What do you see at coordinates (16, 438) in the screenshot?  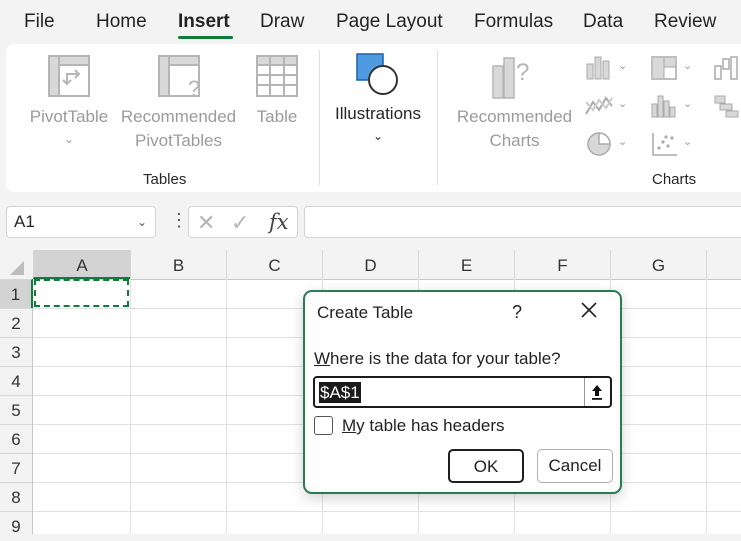 I see `row-header-6: 6` at bounding box center [16, 438].